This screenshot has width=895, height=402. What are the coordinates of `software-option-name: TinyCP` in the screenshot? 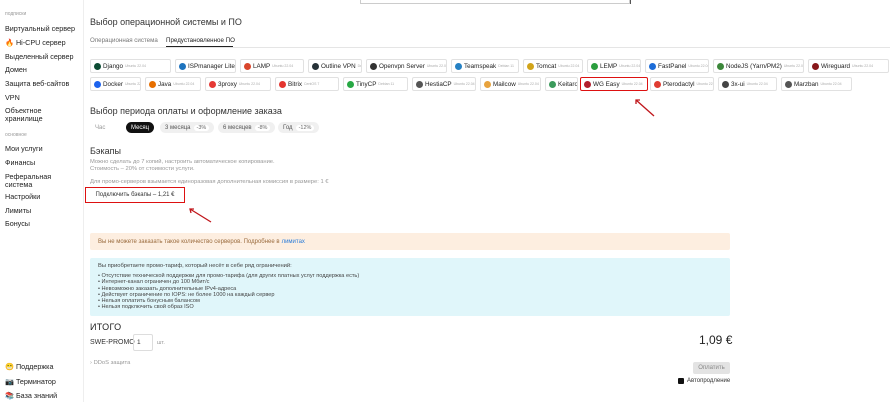 It's located at (366, 84).